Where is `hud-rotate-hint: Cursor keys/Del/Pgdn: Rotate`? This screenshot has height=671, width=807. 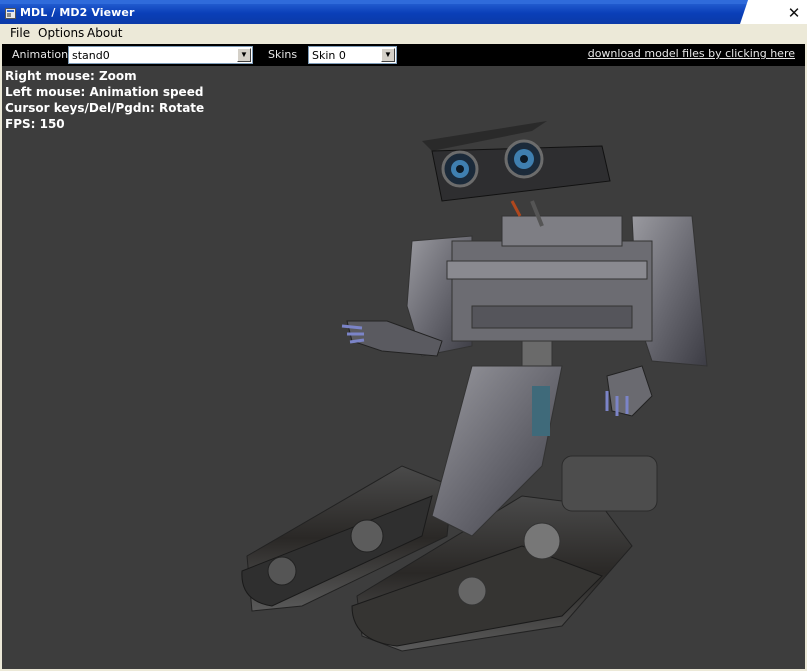
hud-rotate-hint: Cursor keys/Del/Pgdn: Rotate is located at coordinates (105, 108).